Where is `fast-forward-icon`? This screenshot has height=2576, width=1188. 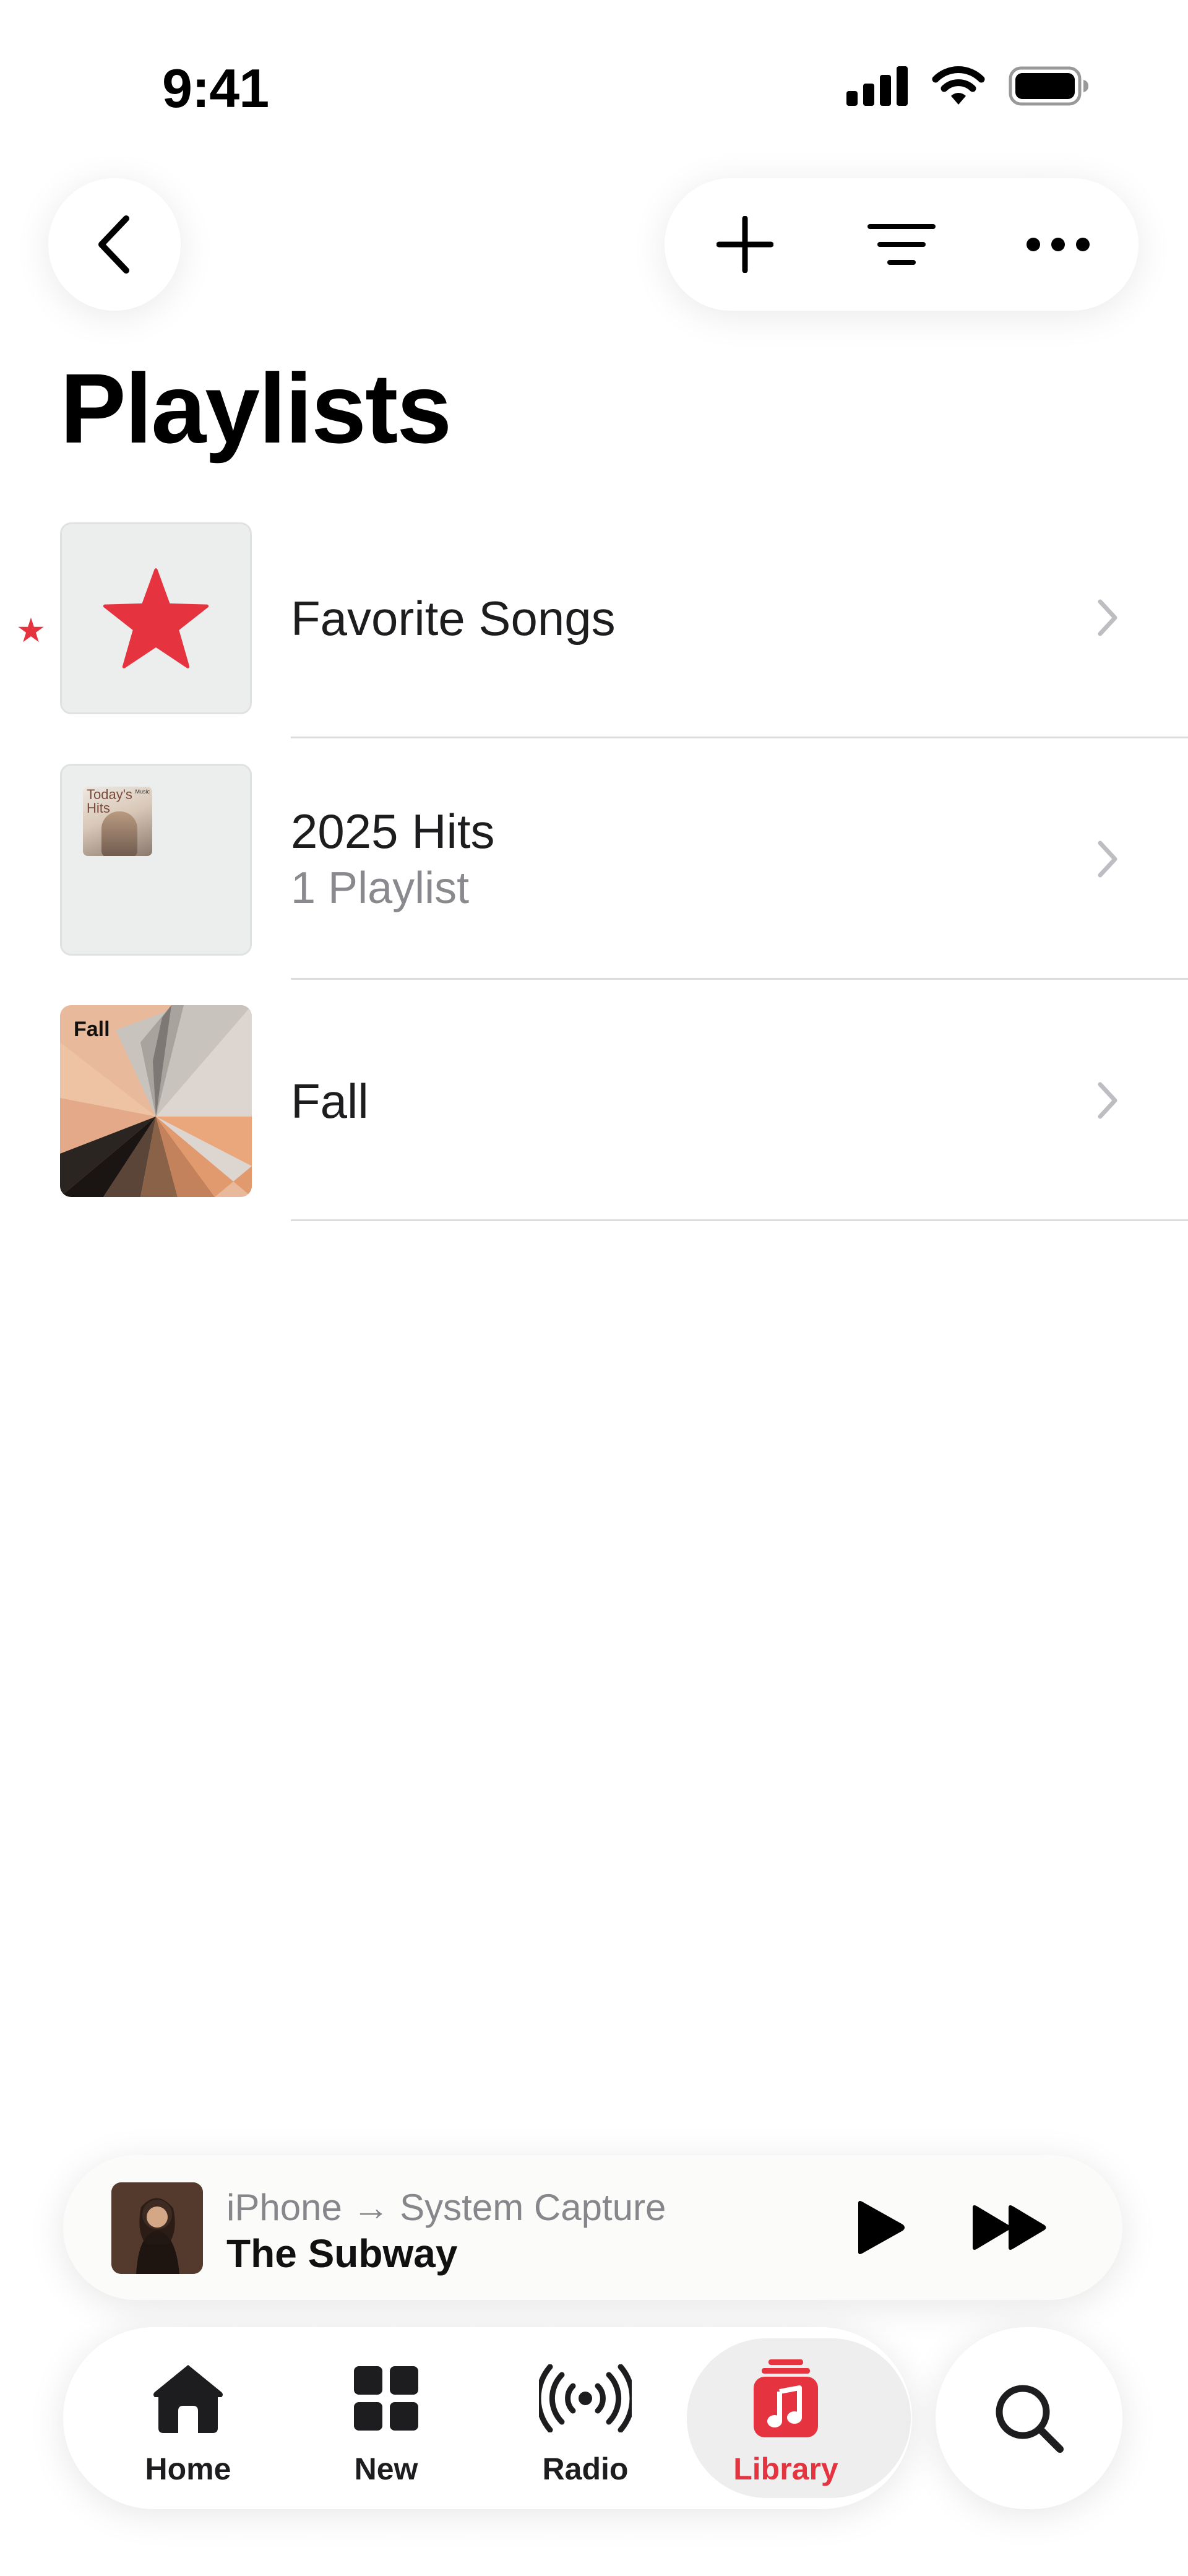 fast-forward-icon is located at coordinates (1009, 2227).